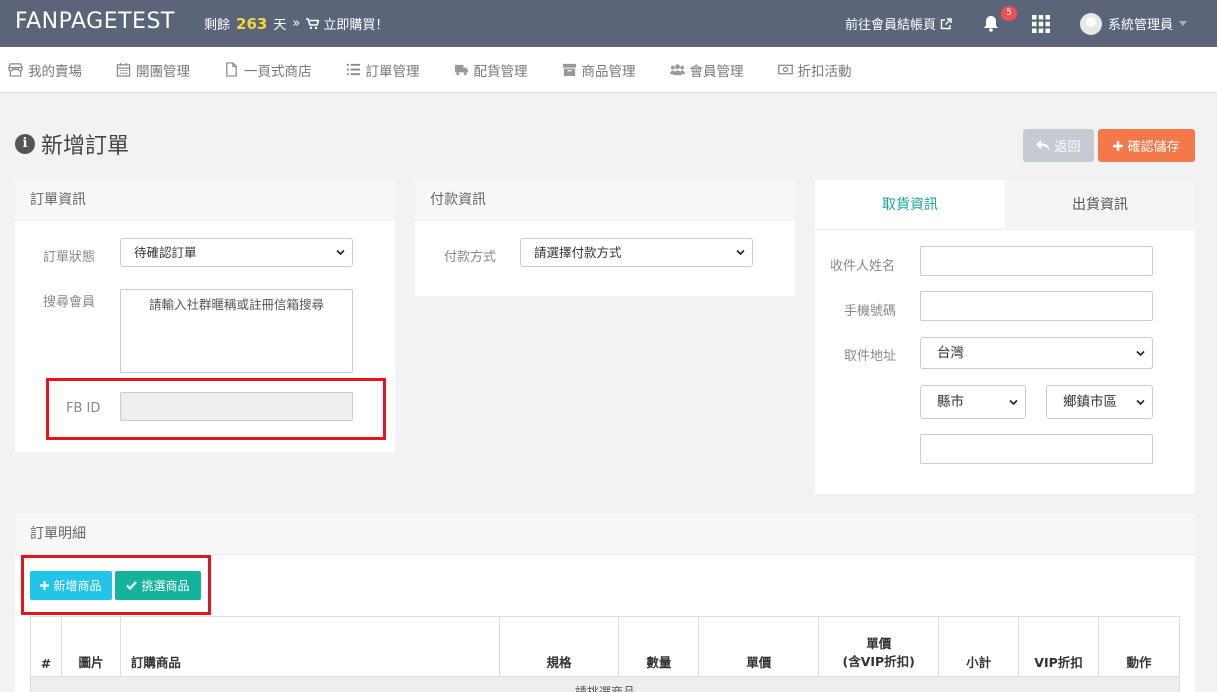  I want to click on nav-item-discounts: 折扣活動, so click(814, 70).